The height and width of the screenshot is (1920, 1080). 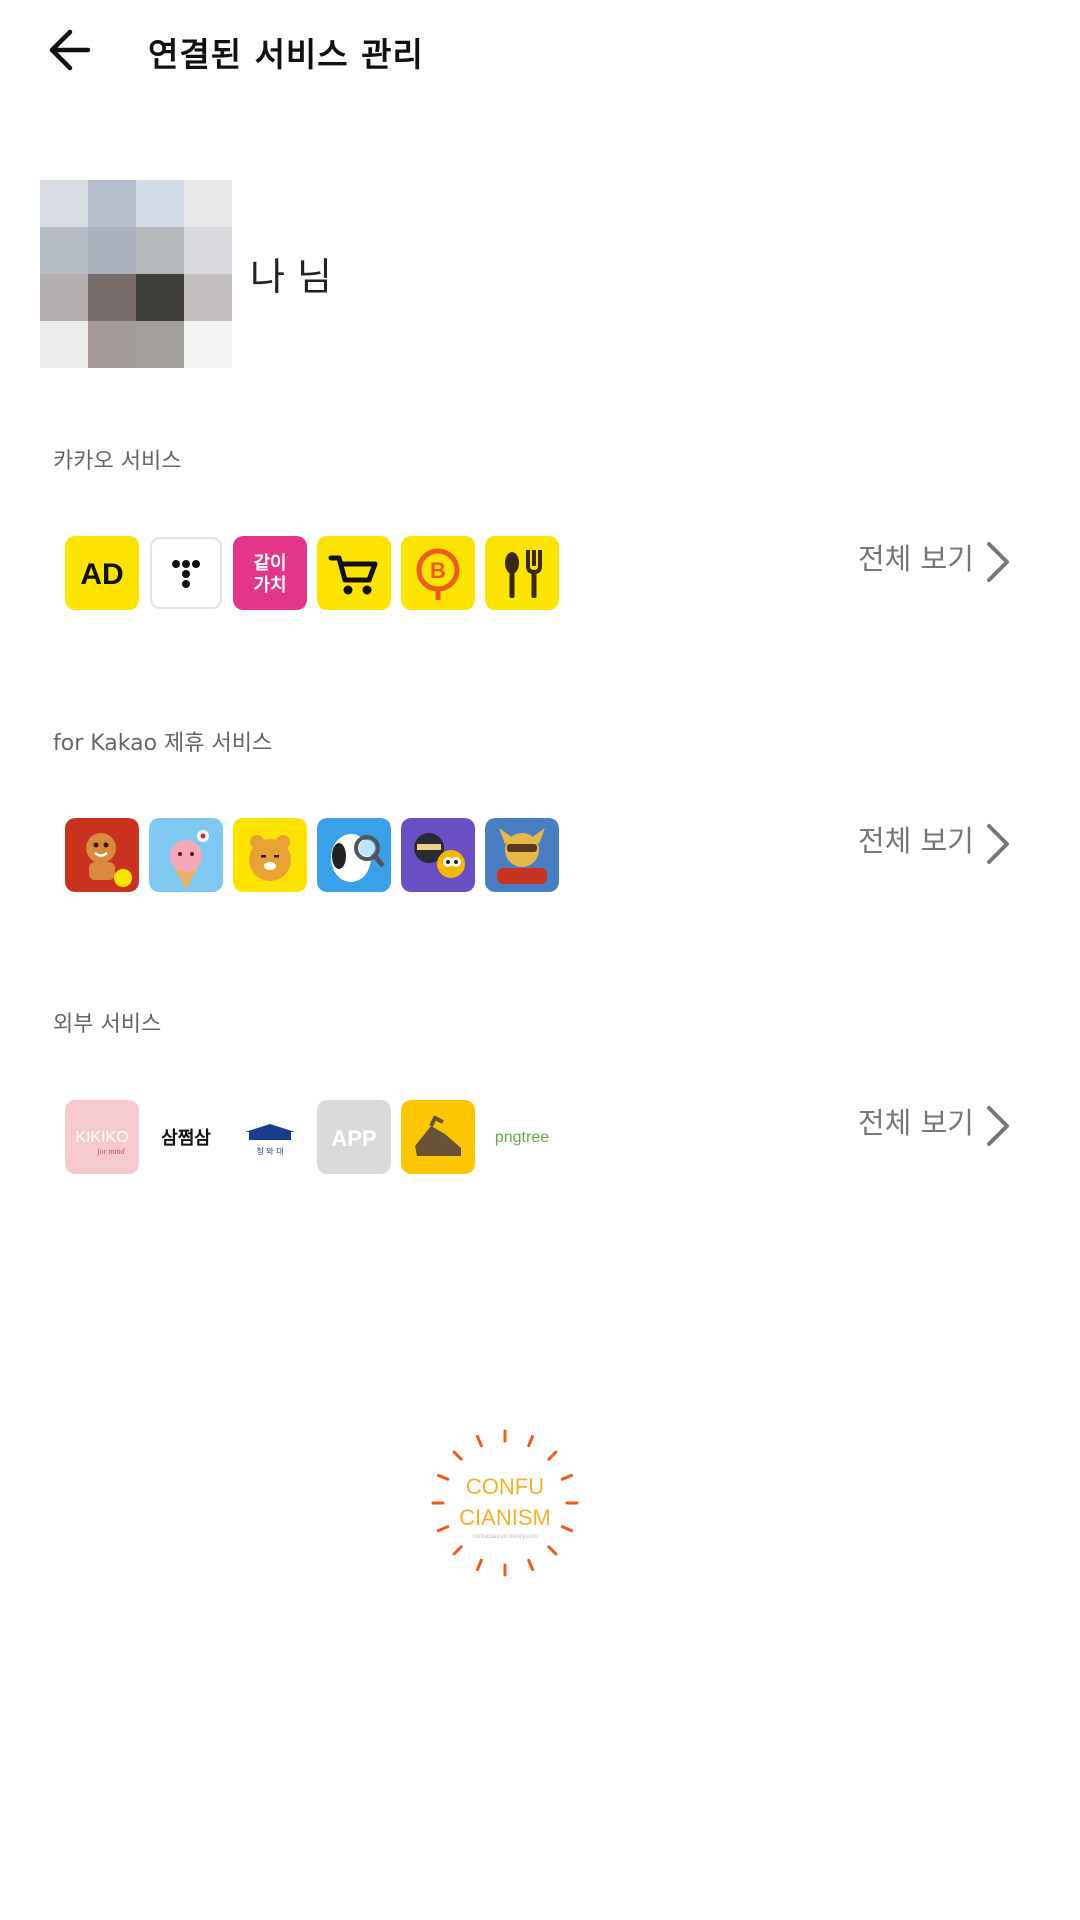 I want to click on profile-card: 나 님, so click(x=490, y=275).